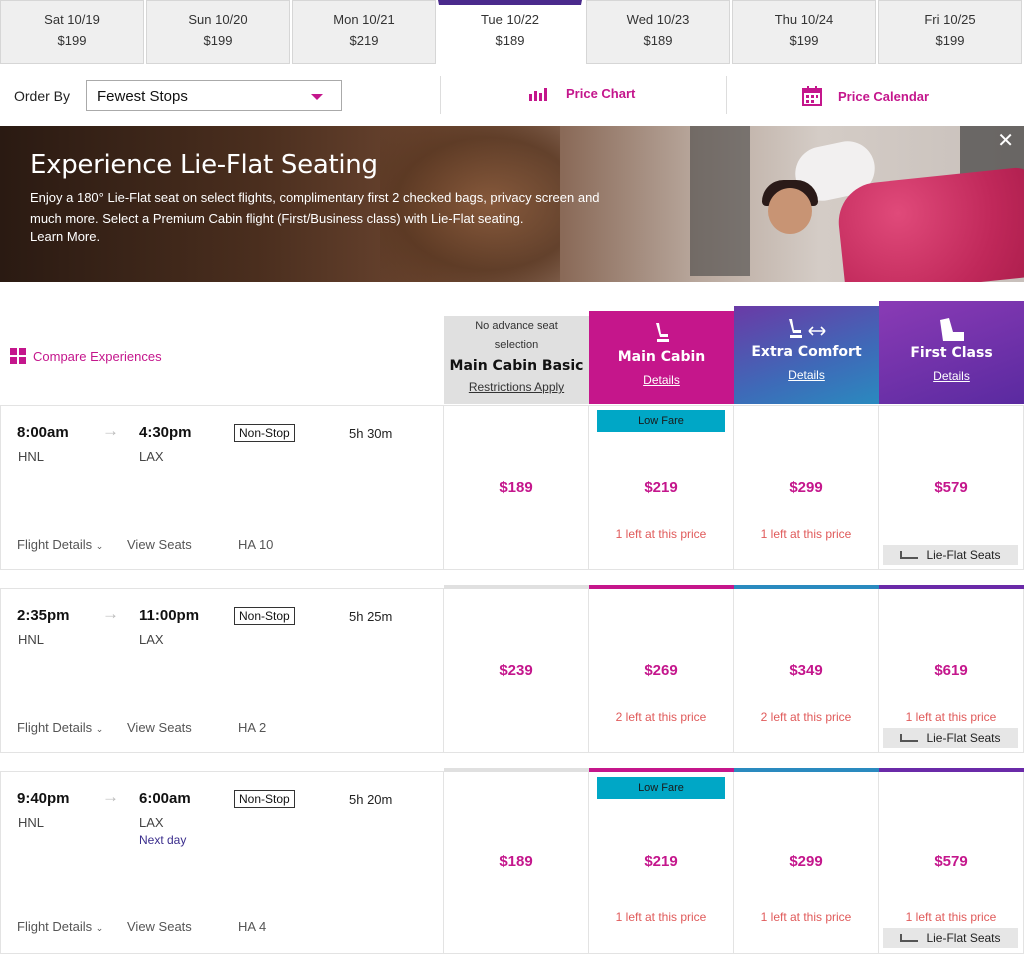 This screenshot has width=1024, height=954. I want to click on fare-cell-main-basic: $239, so click(516, 669).